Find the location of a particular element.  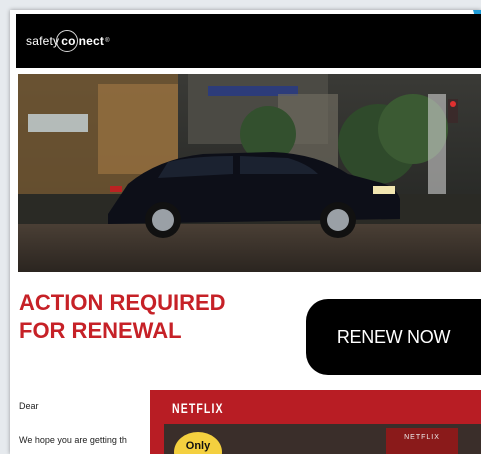

renew-now-button: RENEW NOW is located at coordinates (393, 337).